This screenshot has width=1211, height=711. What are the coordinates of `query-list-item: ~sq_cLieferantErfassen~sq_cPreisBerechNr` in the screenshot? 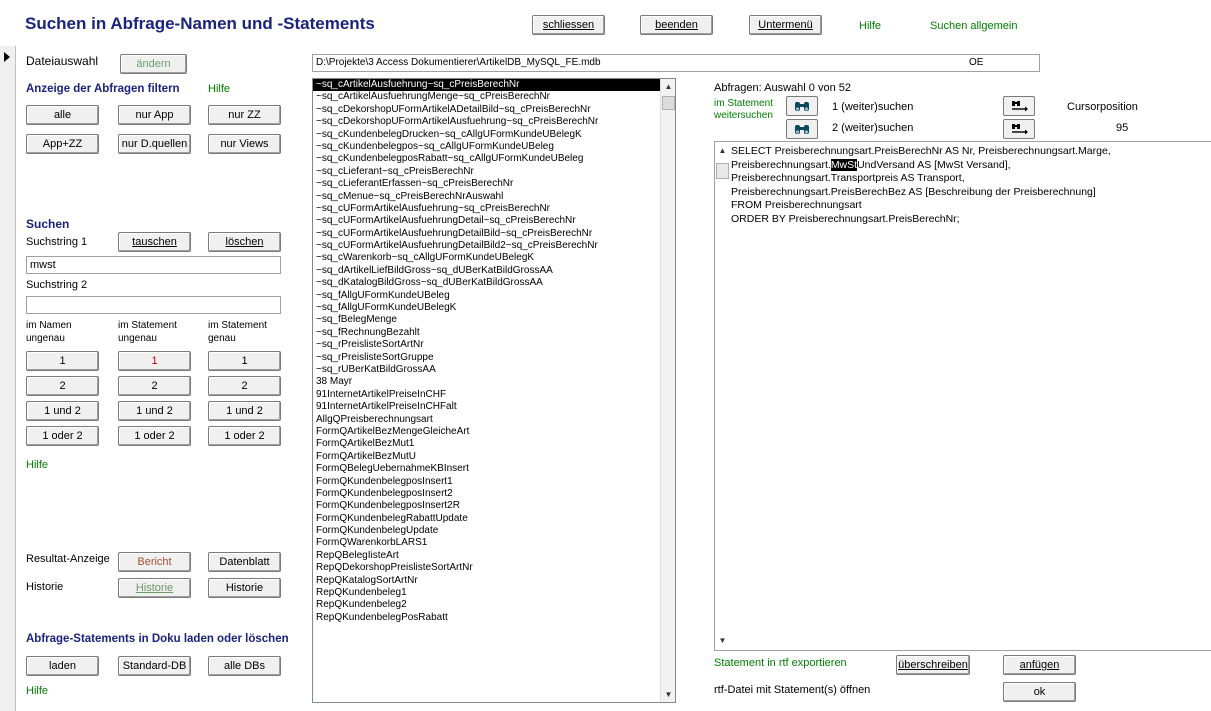 It's located at (487, 184).